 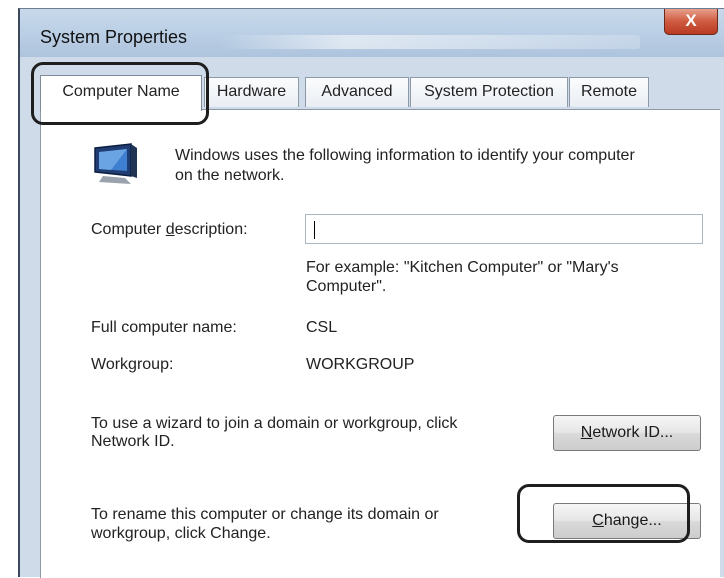 I want to click on close-icon: X, so click(x=691, y=20).